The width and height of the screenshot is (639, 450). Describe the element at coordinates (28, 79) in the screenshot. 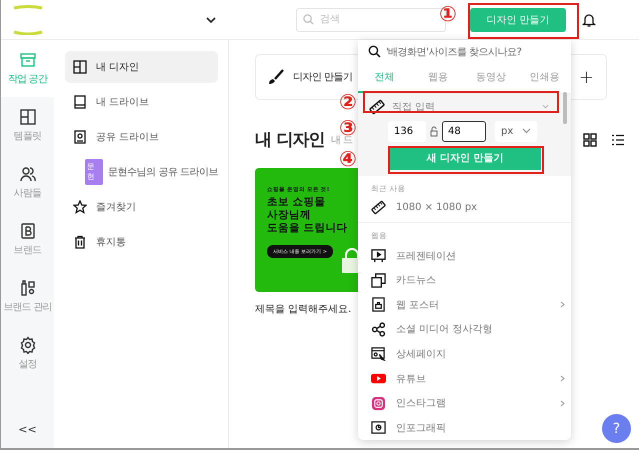

I see `rail-label: 작업 공간` at that location.